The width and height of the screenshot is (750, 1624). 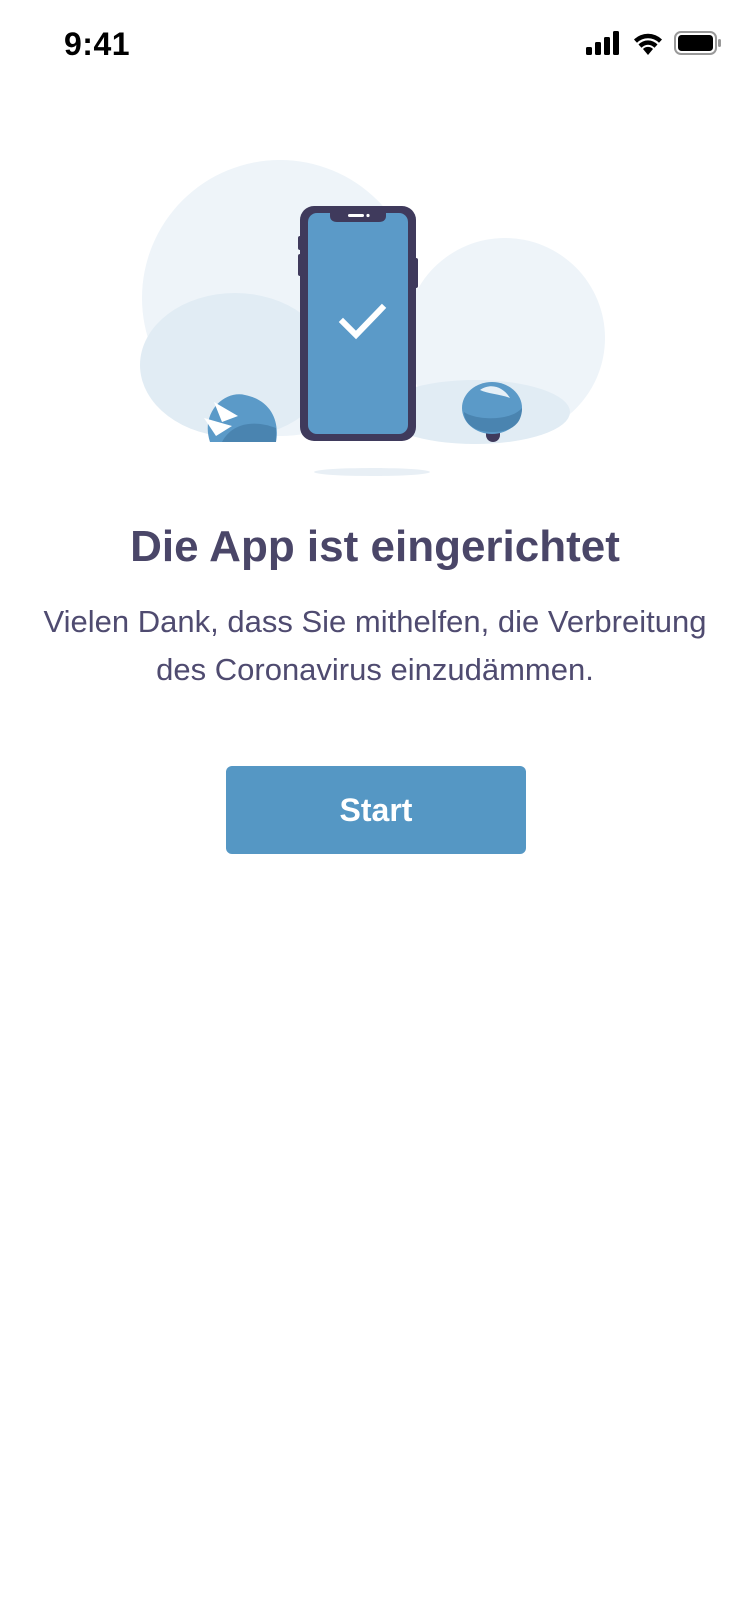 What do you see at coordinates (604, 45) in the screenshot?
I see `cellular-signal-icon` at bounding box center [604, 45].